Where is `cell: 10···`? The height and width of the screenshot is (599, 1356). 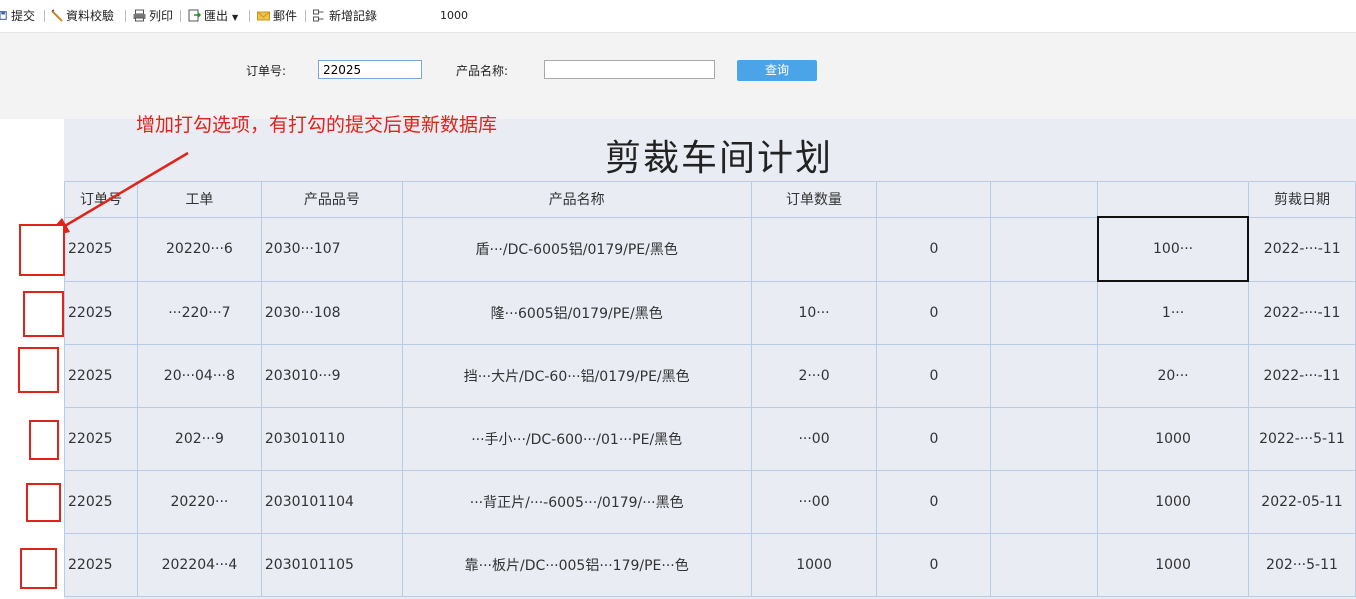
cell: 10··· is located at coordinates (814, 312).